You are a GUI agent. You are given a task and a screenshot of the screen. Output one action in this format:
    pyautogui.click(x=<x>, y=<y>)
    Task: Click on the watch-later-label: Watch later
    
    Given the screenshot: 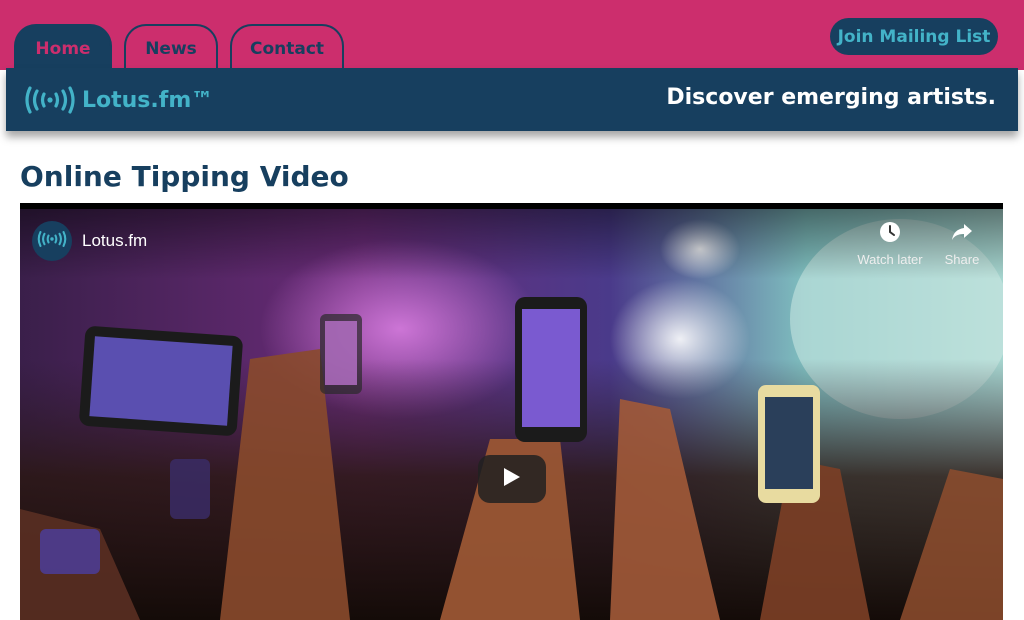 What is the action you would take?
    pyautogui.click(x=890, y=259)
    